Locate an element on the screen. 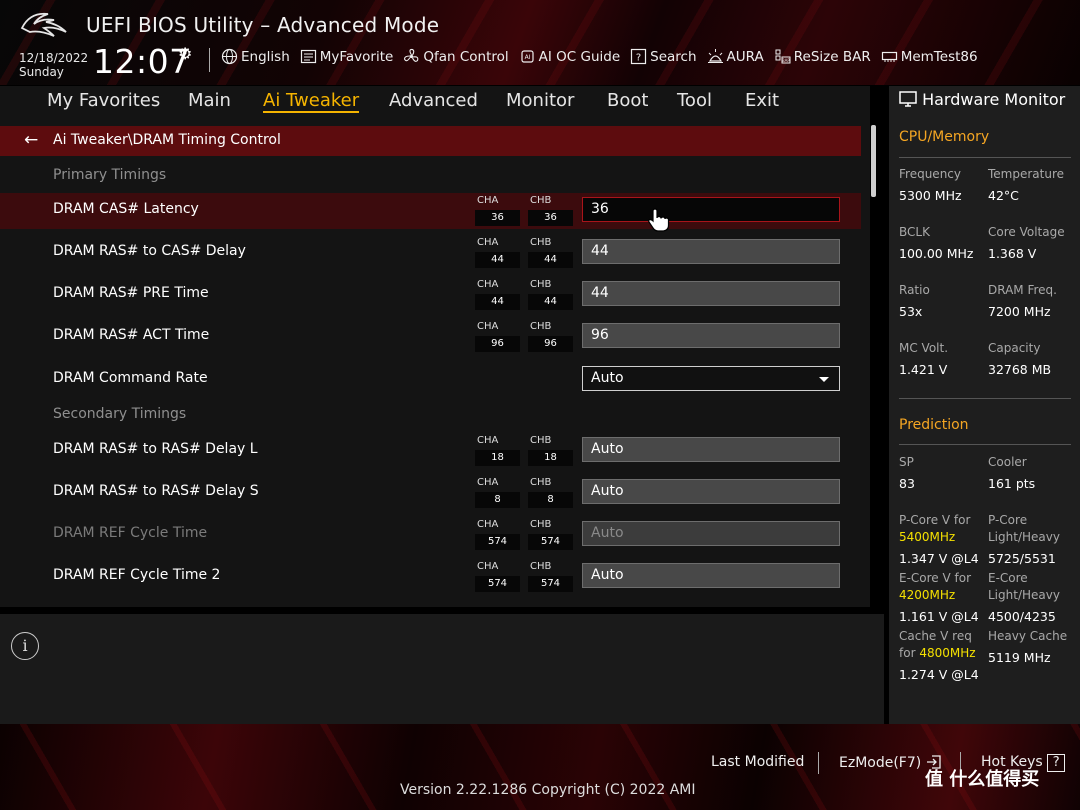 Image resolution: width=1080 pixels, height=810 pixels. memtest86-button: MemTest86 is located at coordinates (929, 56).